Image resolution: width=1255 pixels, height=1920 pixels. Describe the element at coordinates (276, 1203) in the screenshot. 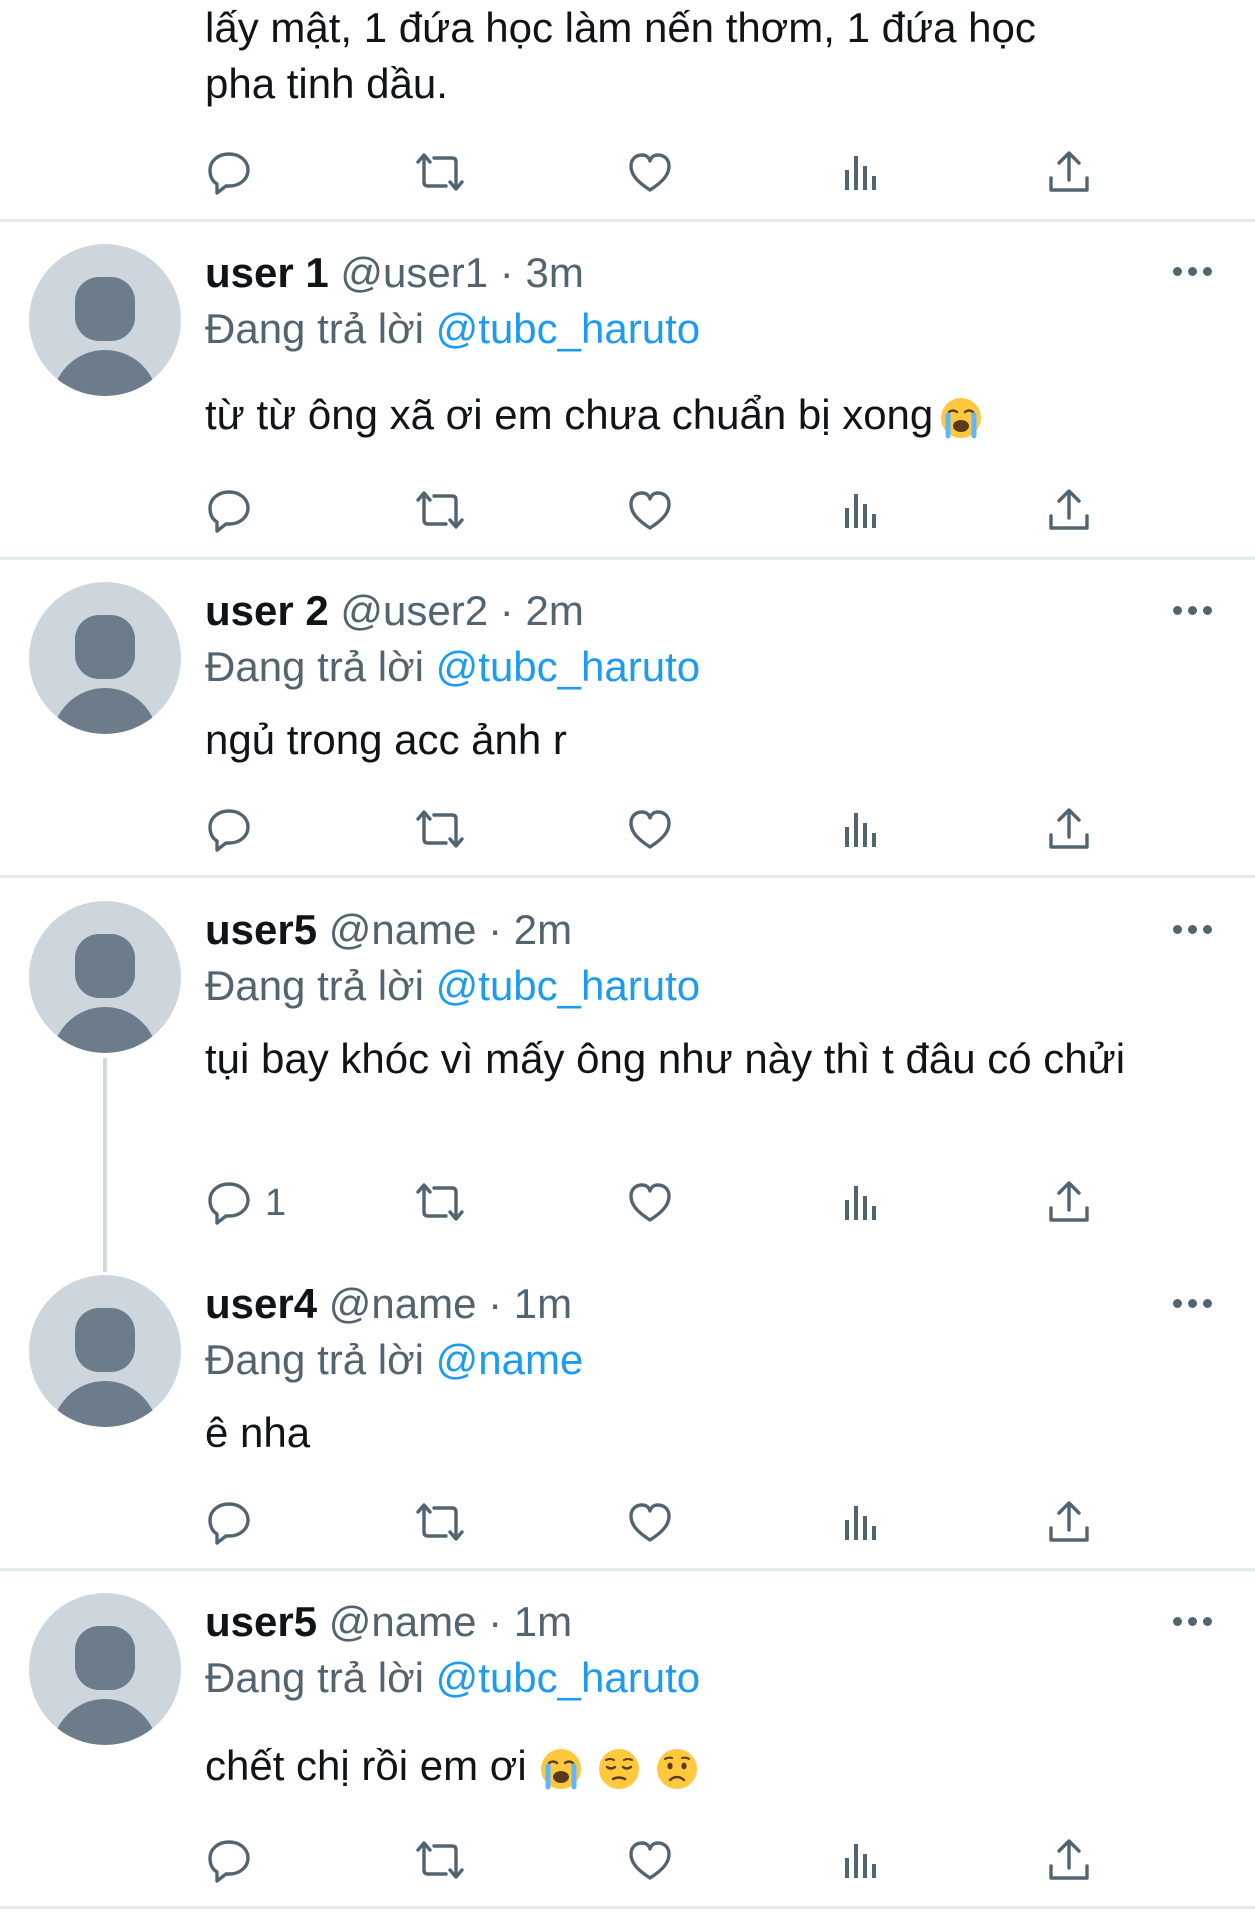

I see `reply-count: 1` at that location.